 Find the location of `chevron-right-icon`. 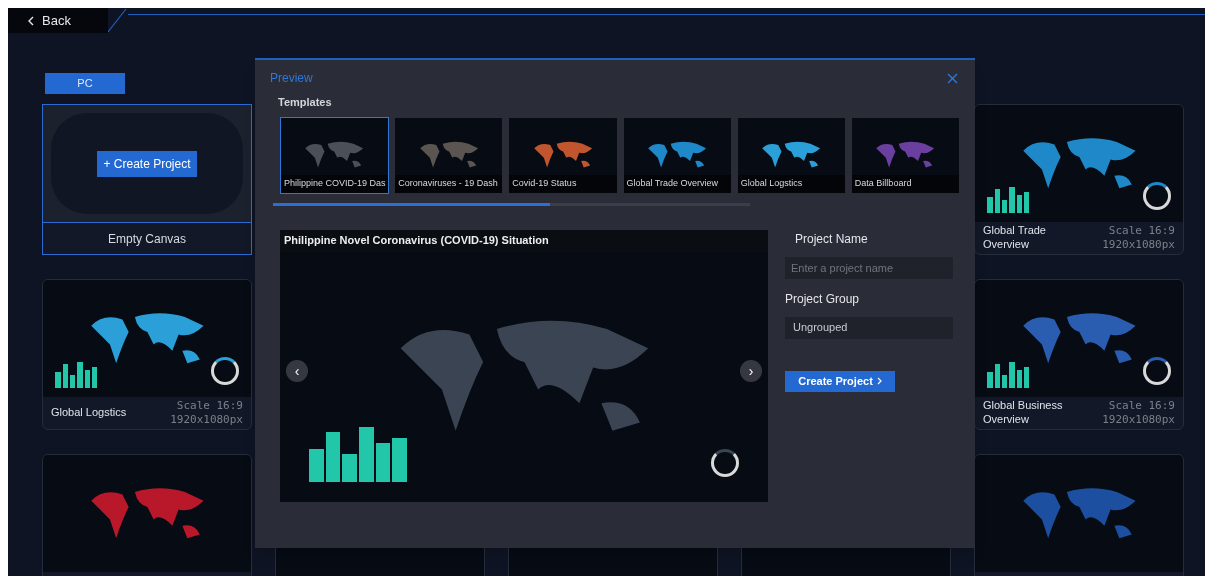

chevron-right-icon is located at coordinates (879, 381).